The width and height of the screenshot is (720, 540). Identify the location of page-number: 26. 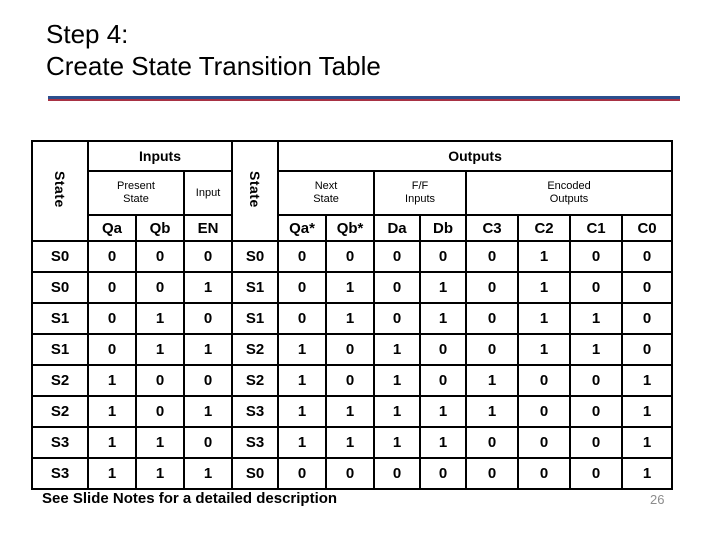
(657, 499).